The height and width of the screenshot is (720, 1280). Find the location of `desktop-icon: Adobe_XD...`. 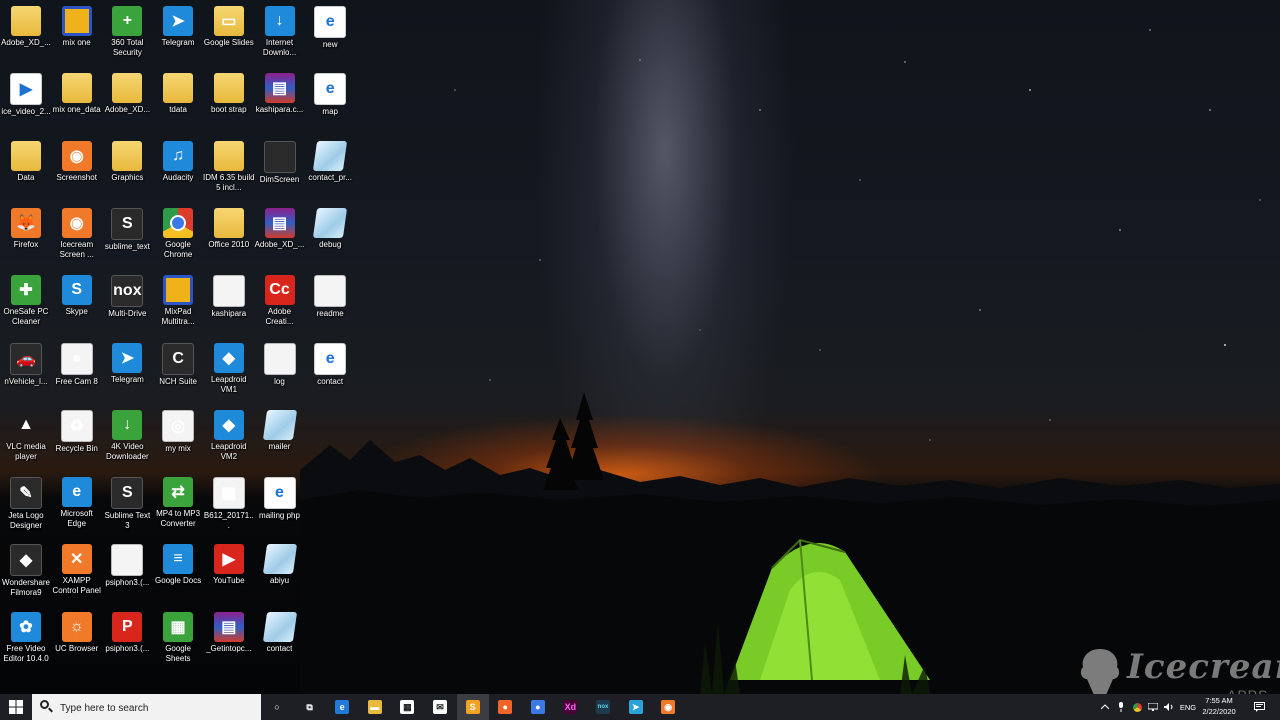

desktop-icon: Adobe_XD... is located at coordinates (127, 101).